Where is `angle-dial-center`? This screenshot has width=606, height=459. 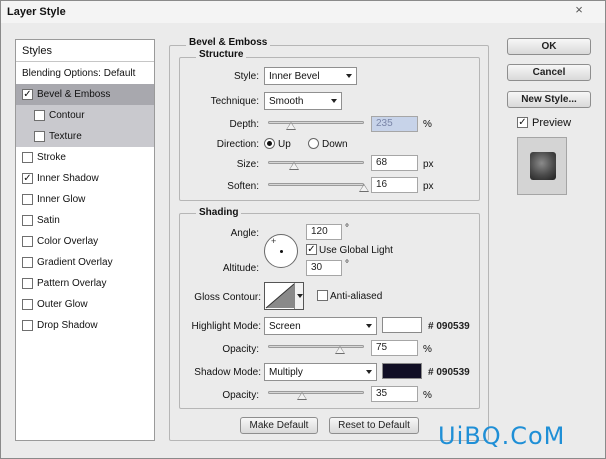
angle-dial-center is located at coordinates (281, 251).